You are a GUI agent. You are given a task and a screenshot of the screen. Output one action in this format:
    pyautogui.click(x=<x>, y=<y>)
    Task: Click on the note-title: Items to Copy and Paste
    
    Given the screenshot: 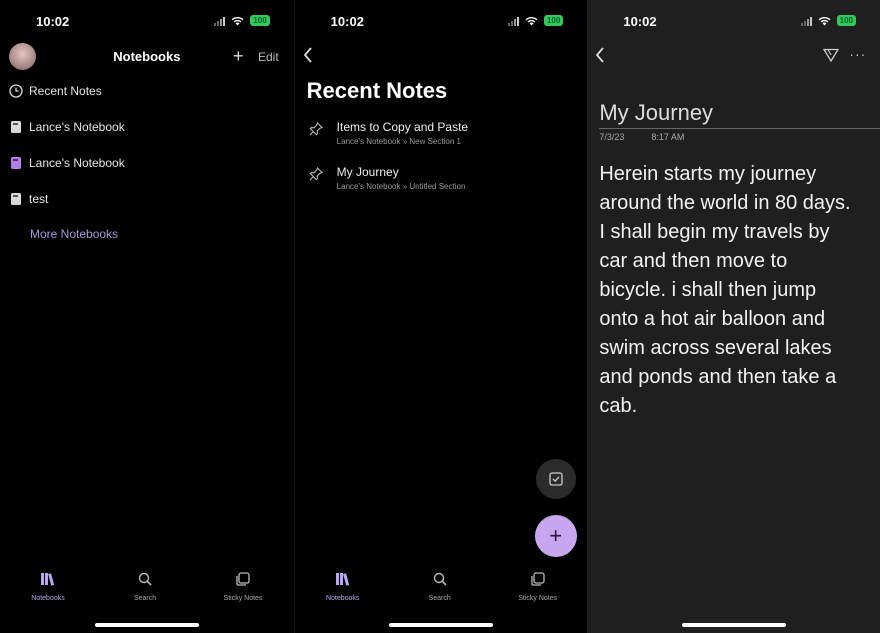 What is the action you would take?
    pyautogui.click(x=402, y=127)
    